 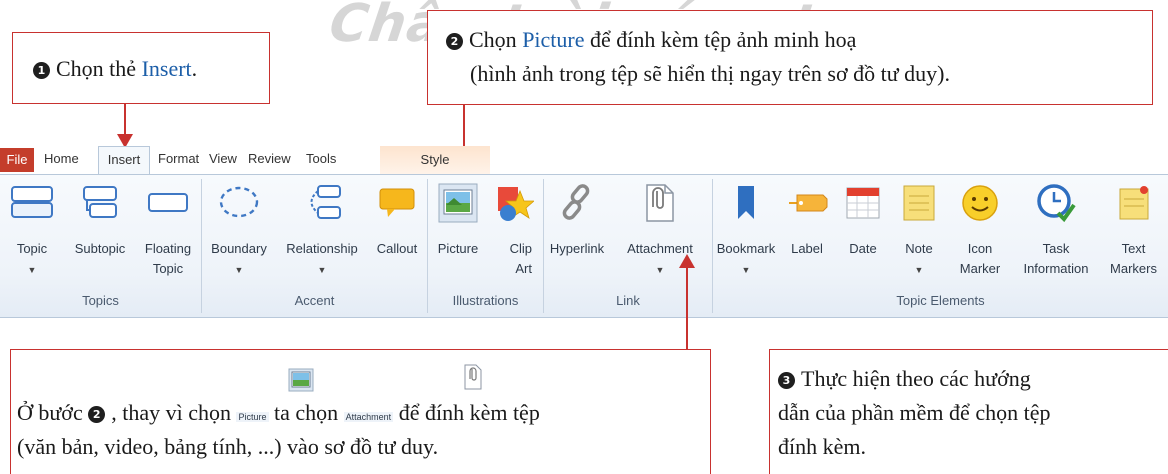 What do you see at coordinates (980, 234) in the screenshot?
I see `icon-marker-button: Icon Marker` at bounding box center [980, 234].